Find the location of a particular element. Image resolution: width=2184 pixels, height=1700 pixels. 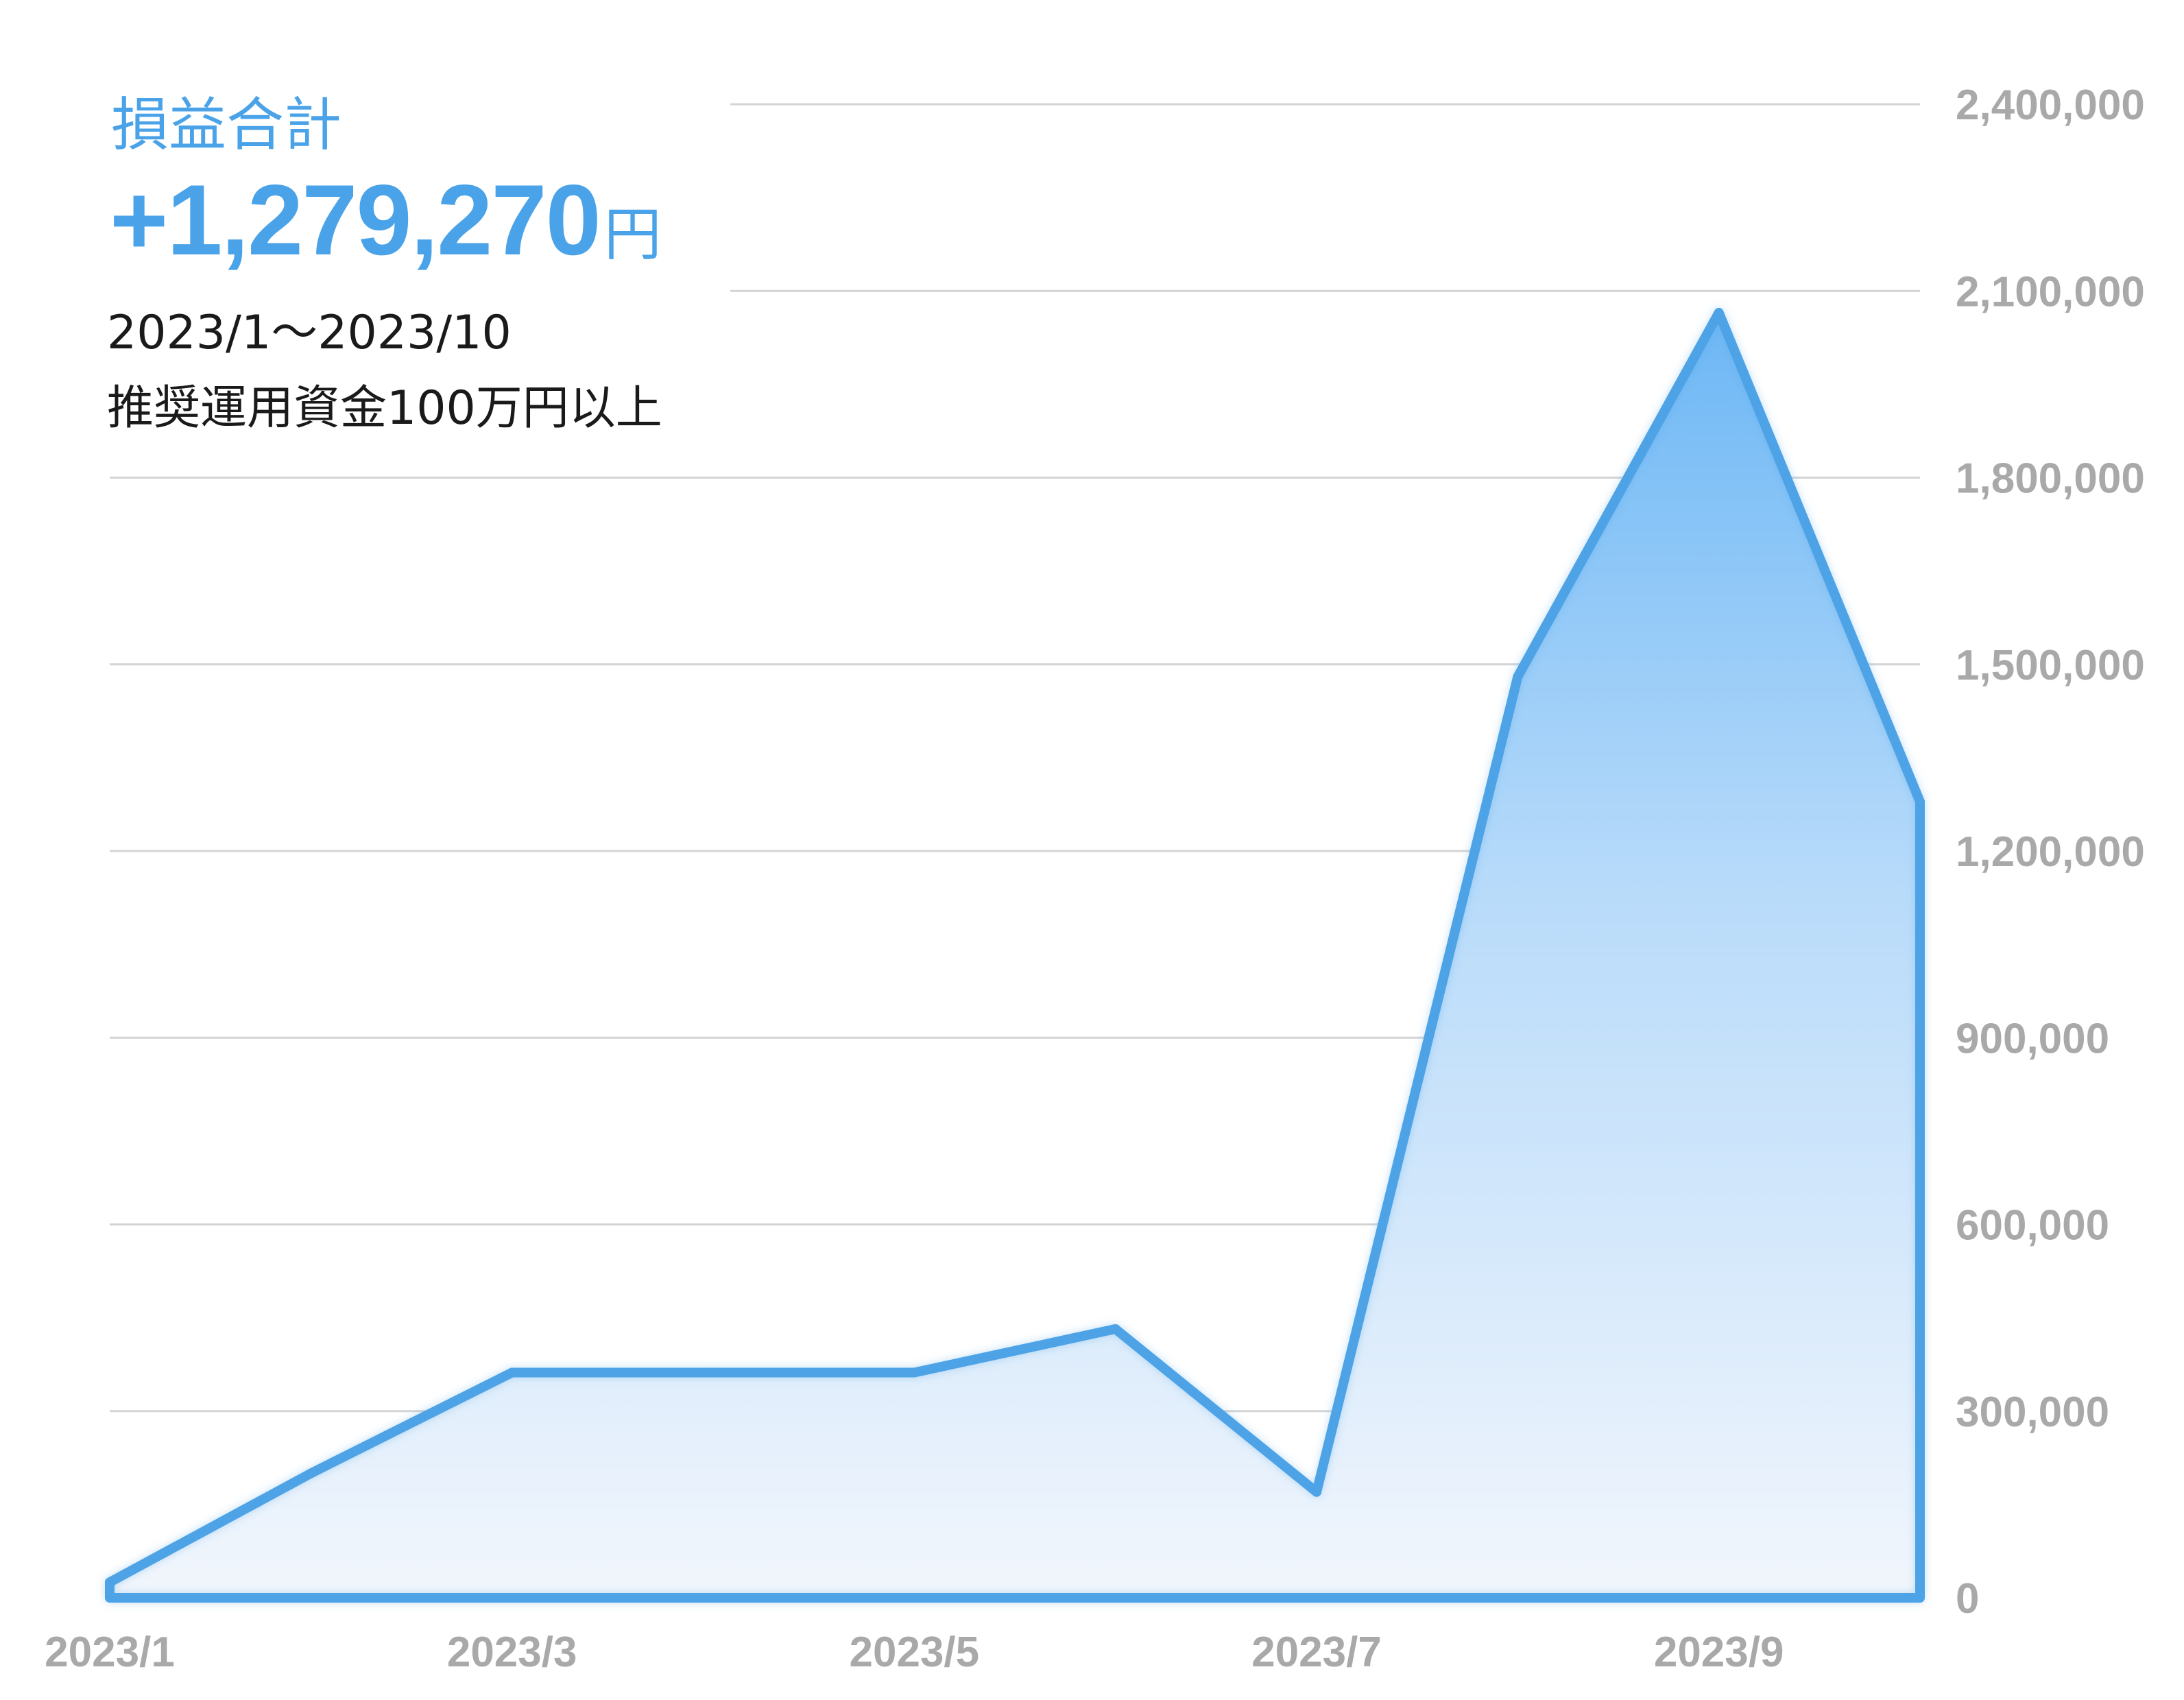

y-tick-label: 900,000 is located at coordinates (2032, 1038).